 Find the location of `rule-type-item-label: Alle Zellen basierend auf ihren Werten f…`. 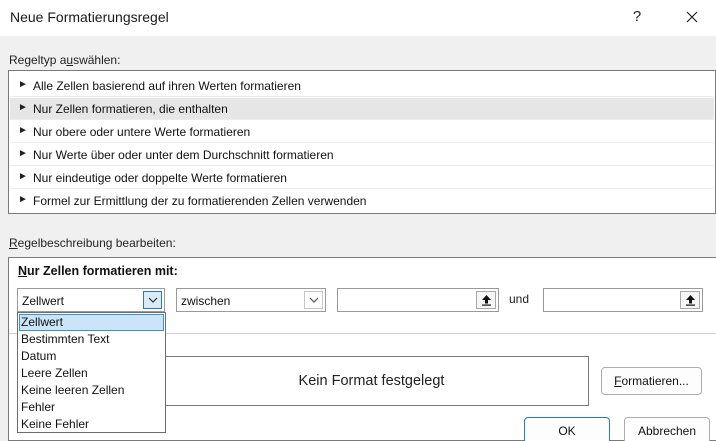

rule-type-item-label: Alle Zellen basierend auf ihren Werten f… is located at coordinates (167, 86).